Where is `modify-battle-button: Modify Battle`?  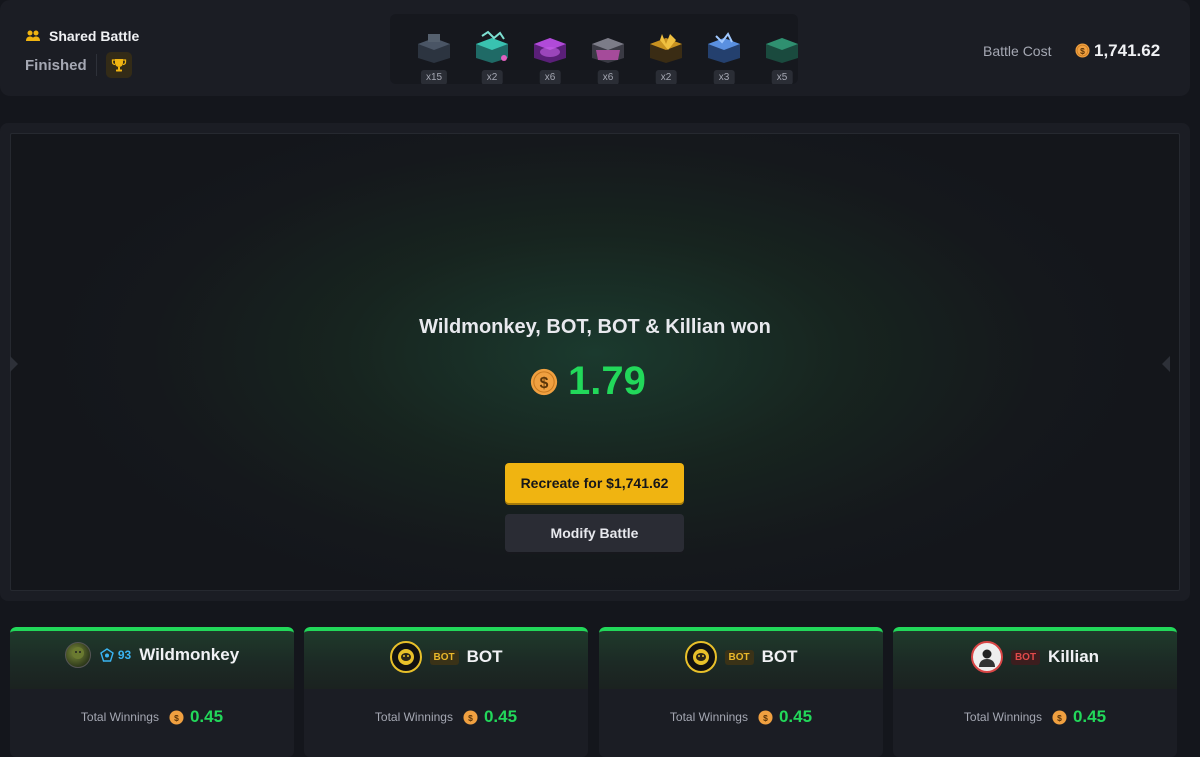
modify-battle-button: Modify Battle is located at coordinates (594, 533).